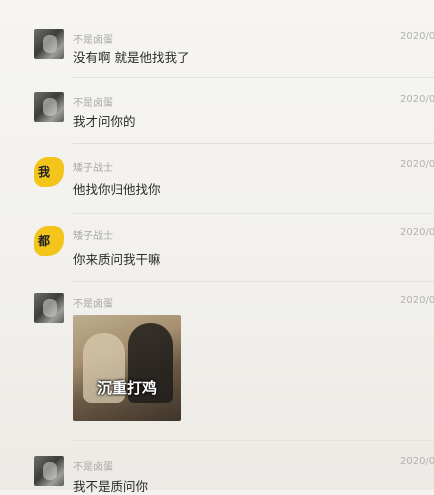 This screenshot has width=434, height=495. Describe the element at coordinates (104, 121) in the screenshot. I see `message-text: 我才问你的` at that location.